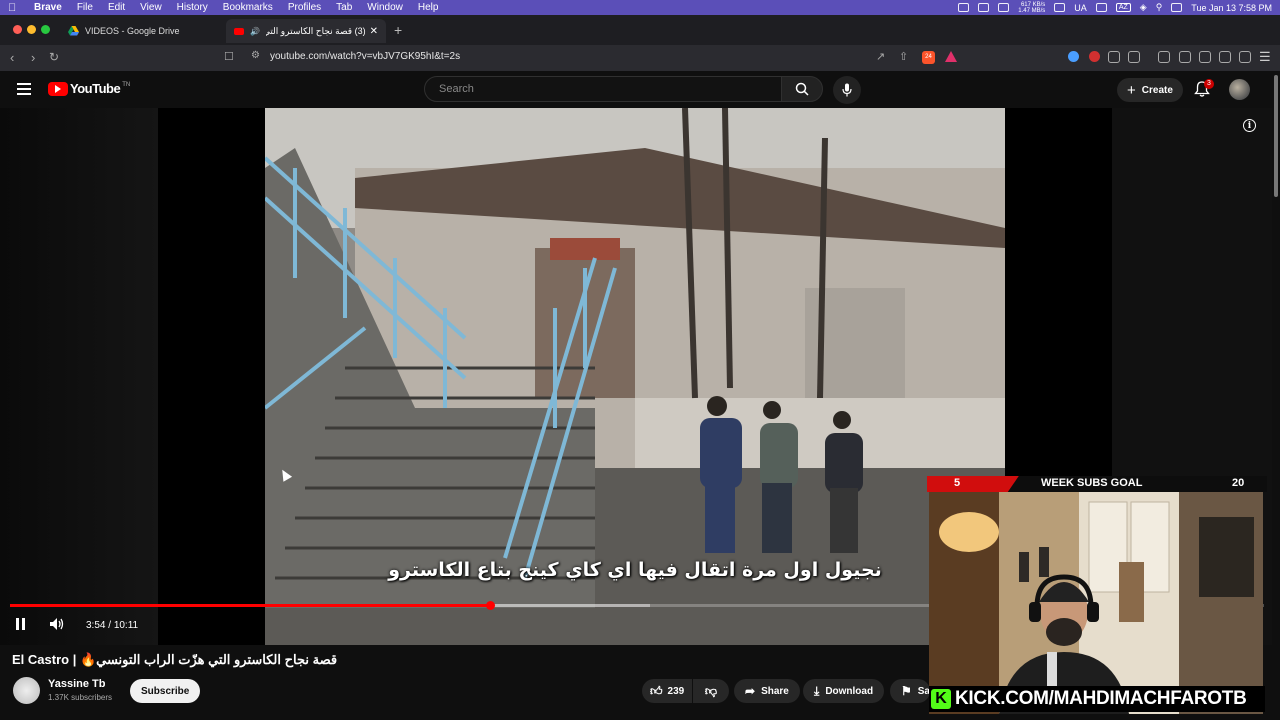  I want to click on menu-app-name: Brave, so click(48, 7).